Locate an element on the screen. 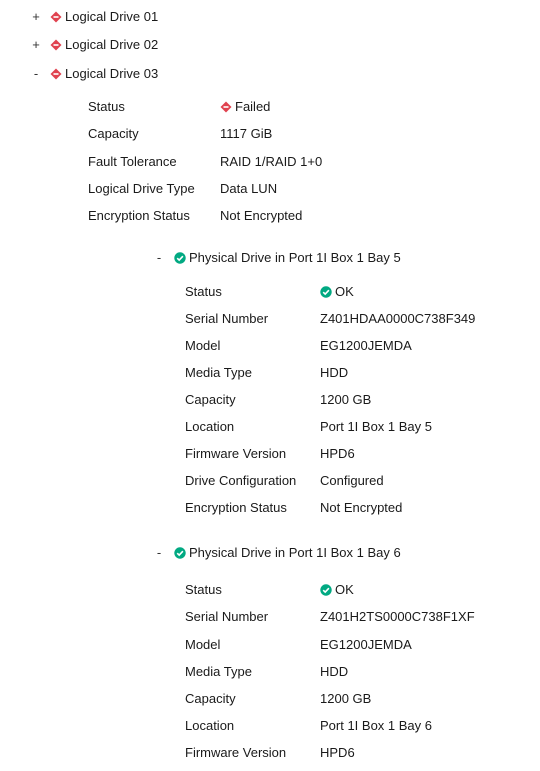  physical-drive-bay6-node: Physical Drive in Port 1I Box 1 Bay 6 is located at coordinates (287, 553).